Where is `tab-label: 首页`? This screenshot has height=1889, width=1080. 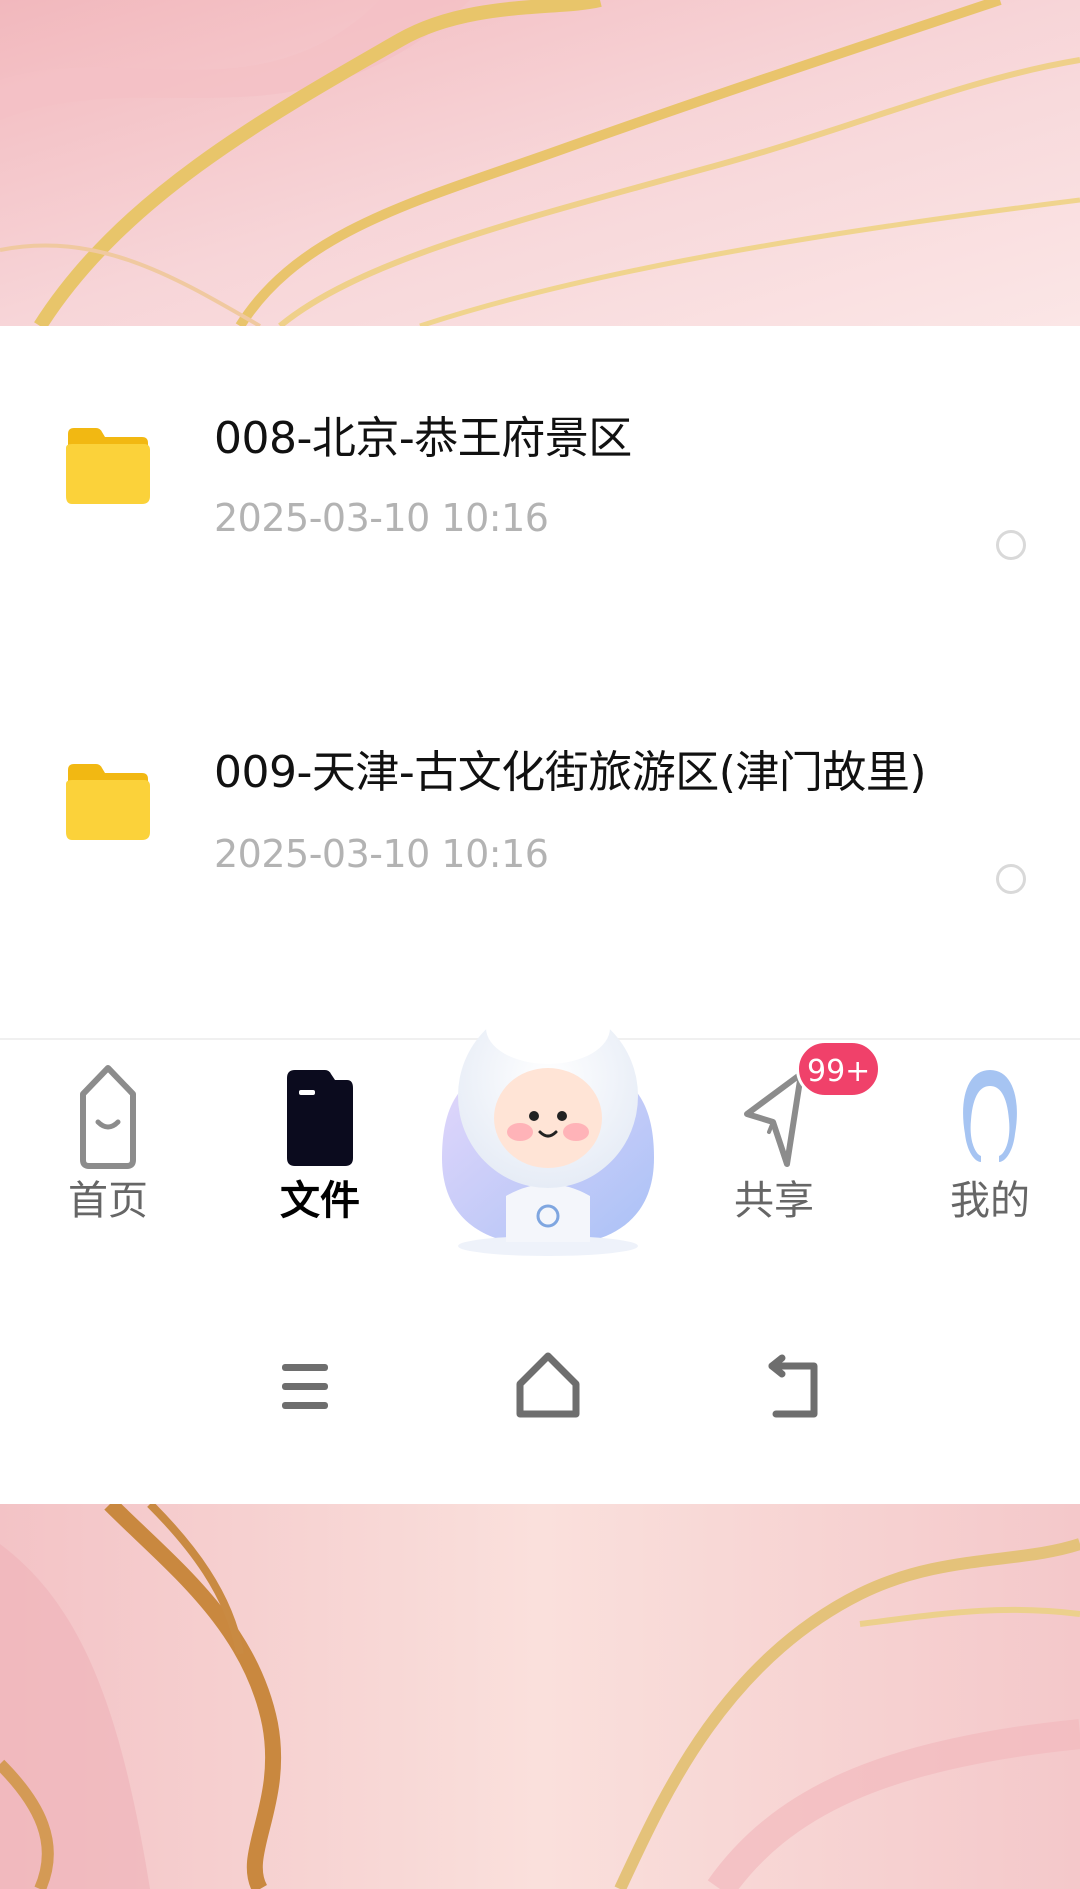 tab-label: 首页 is located at coordinates (108, 1201).